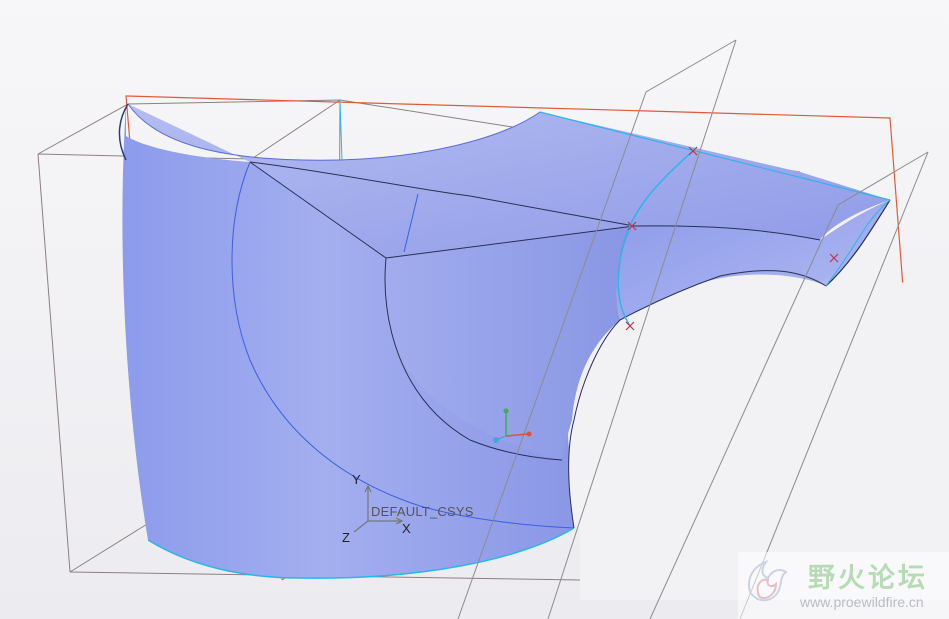  What do you see at coordinates (768, 581) in the screenshot?
I see `flame-logo-icon` at bounding box center [768, 581].